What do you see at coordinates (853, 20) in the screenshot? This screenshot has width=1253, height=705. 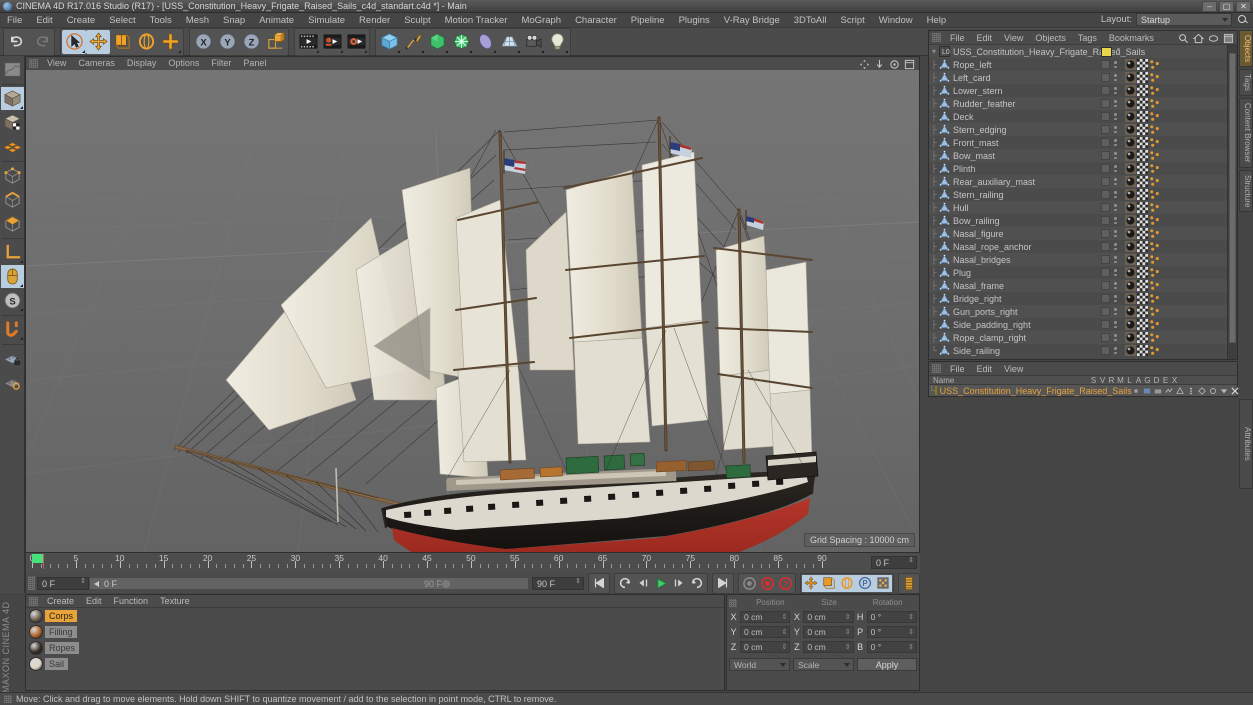 I see `menu-item-script: Script` at bounding box center [853, 20].